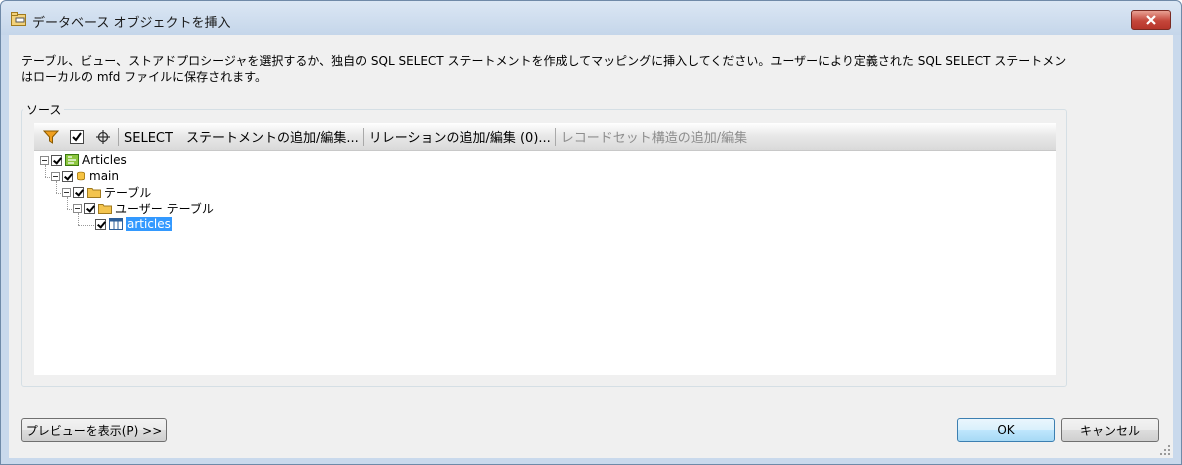 This screenshot has width=1182, height=465. I want to click on show-preview-button: プレビューを表示(P) >>, so click(94, 430).